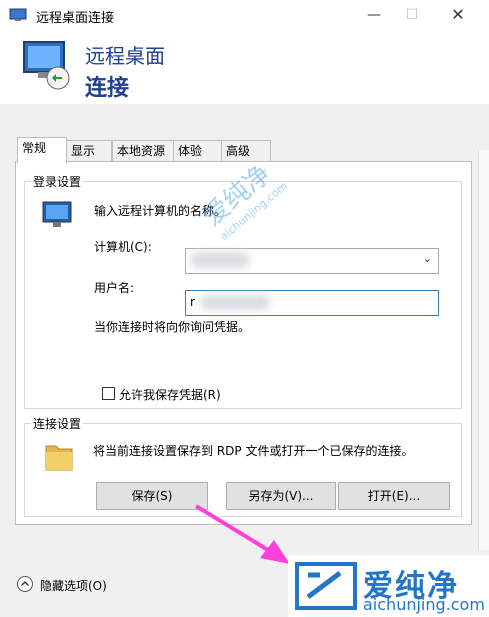  I want to click on chevron-down-icon: ⌄, so click(427, 258).